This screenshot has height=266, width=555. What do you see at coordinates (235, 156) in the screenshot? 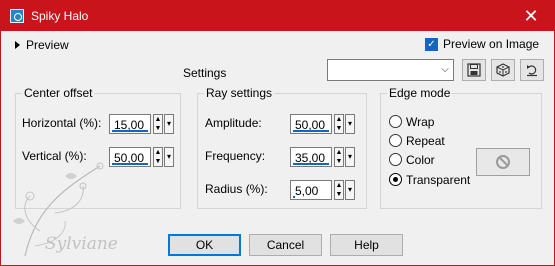
I see `frequency-label: Frequency:` at bounding box center [235, 156].